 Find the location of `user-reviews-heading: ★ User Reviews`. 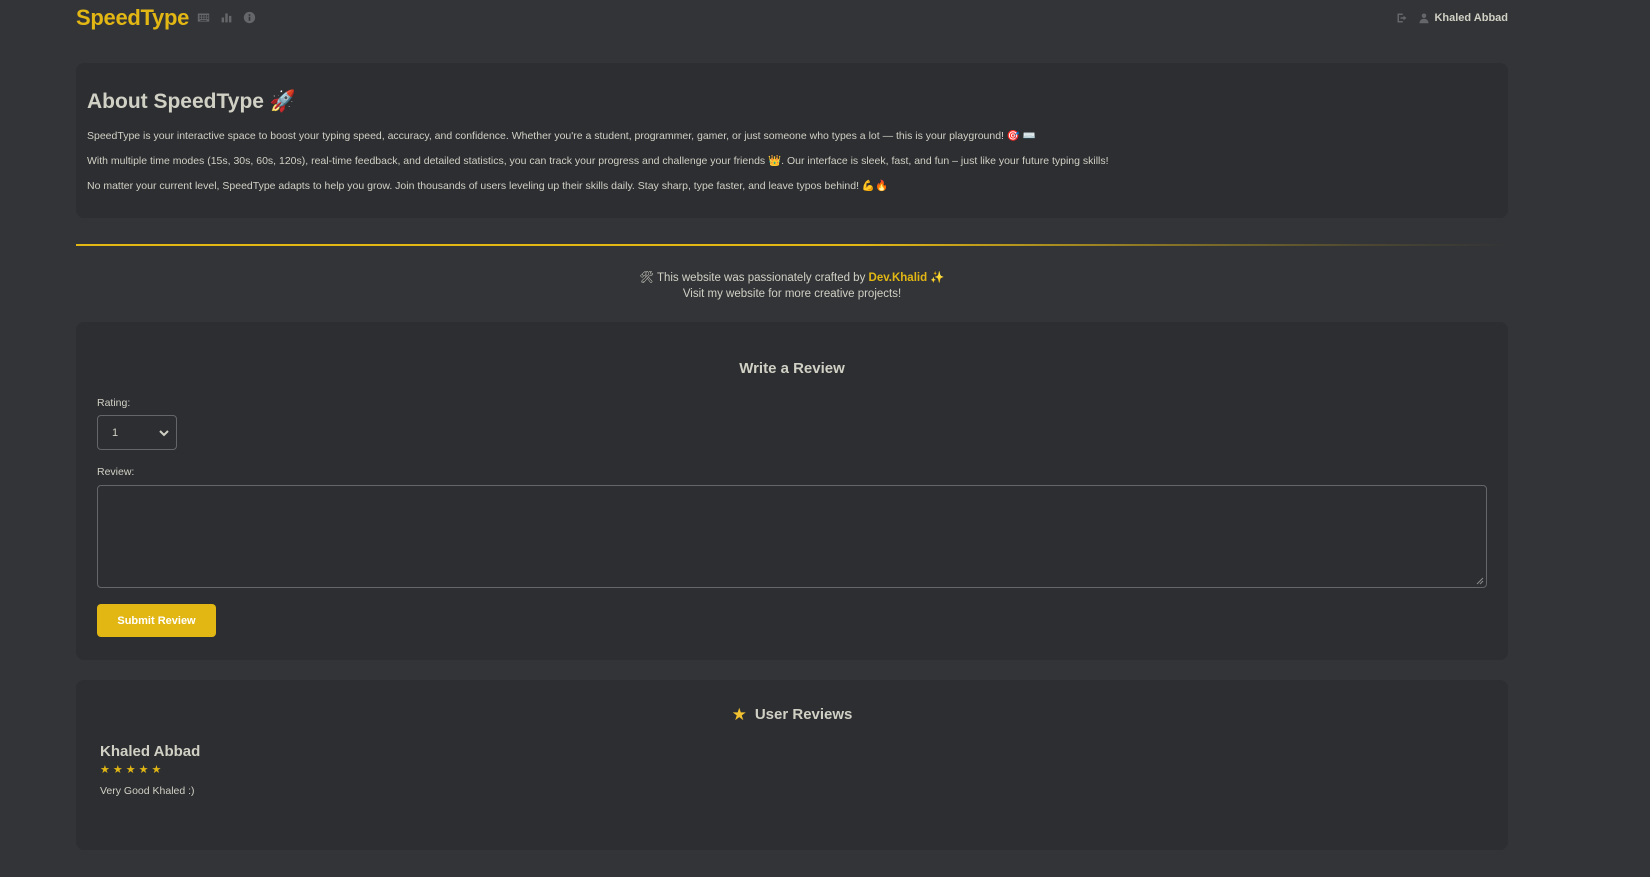

user-reviews-heading: ★ User Reviews is located at coordinates (792, 714).